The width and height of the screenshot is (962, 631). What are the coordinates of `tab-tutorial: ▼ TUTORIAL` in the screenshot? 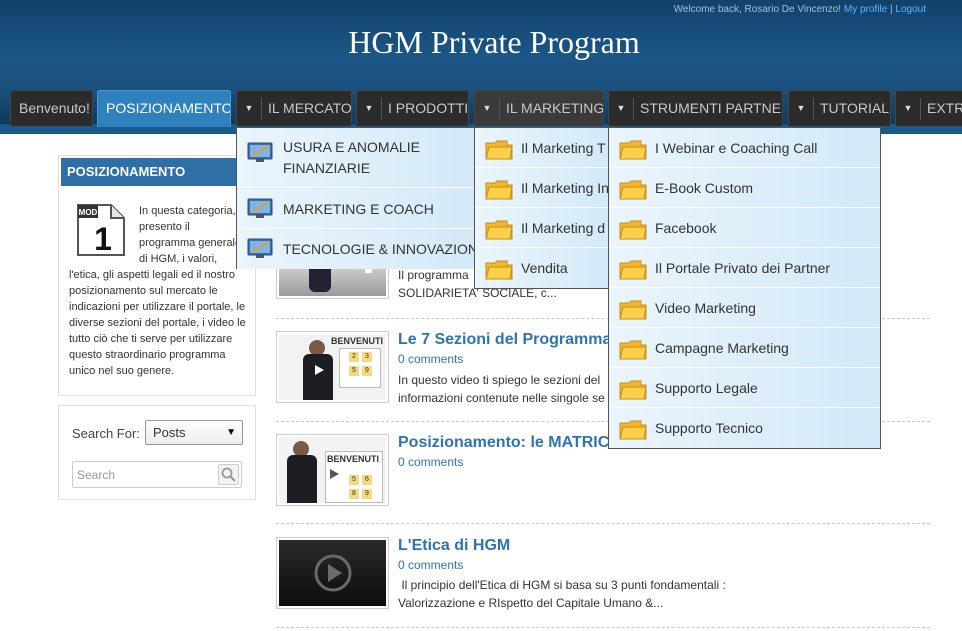 It's located at (839, 108).